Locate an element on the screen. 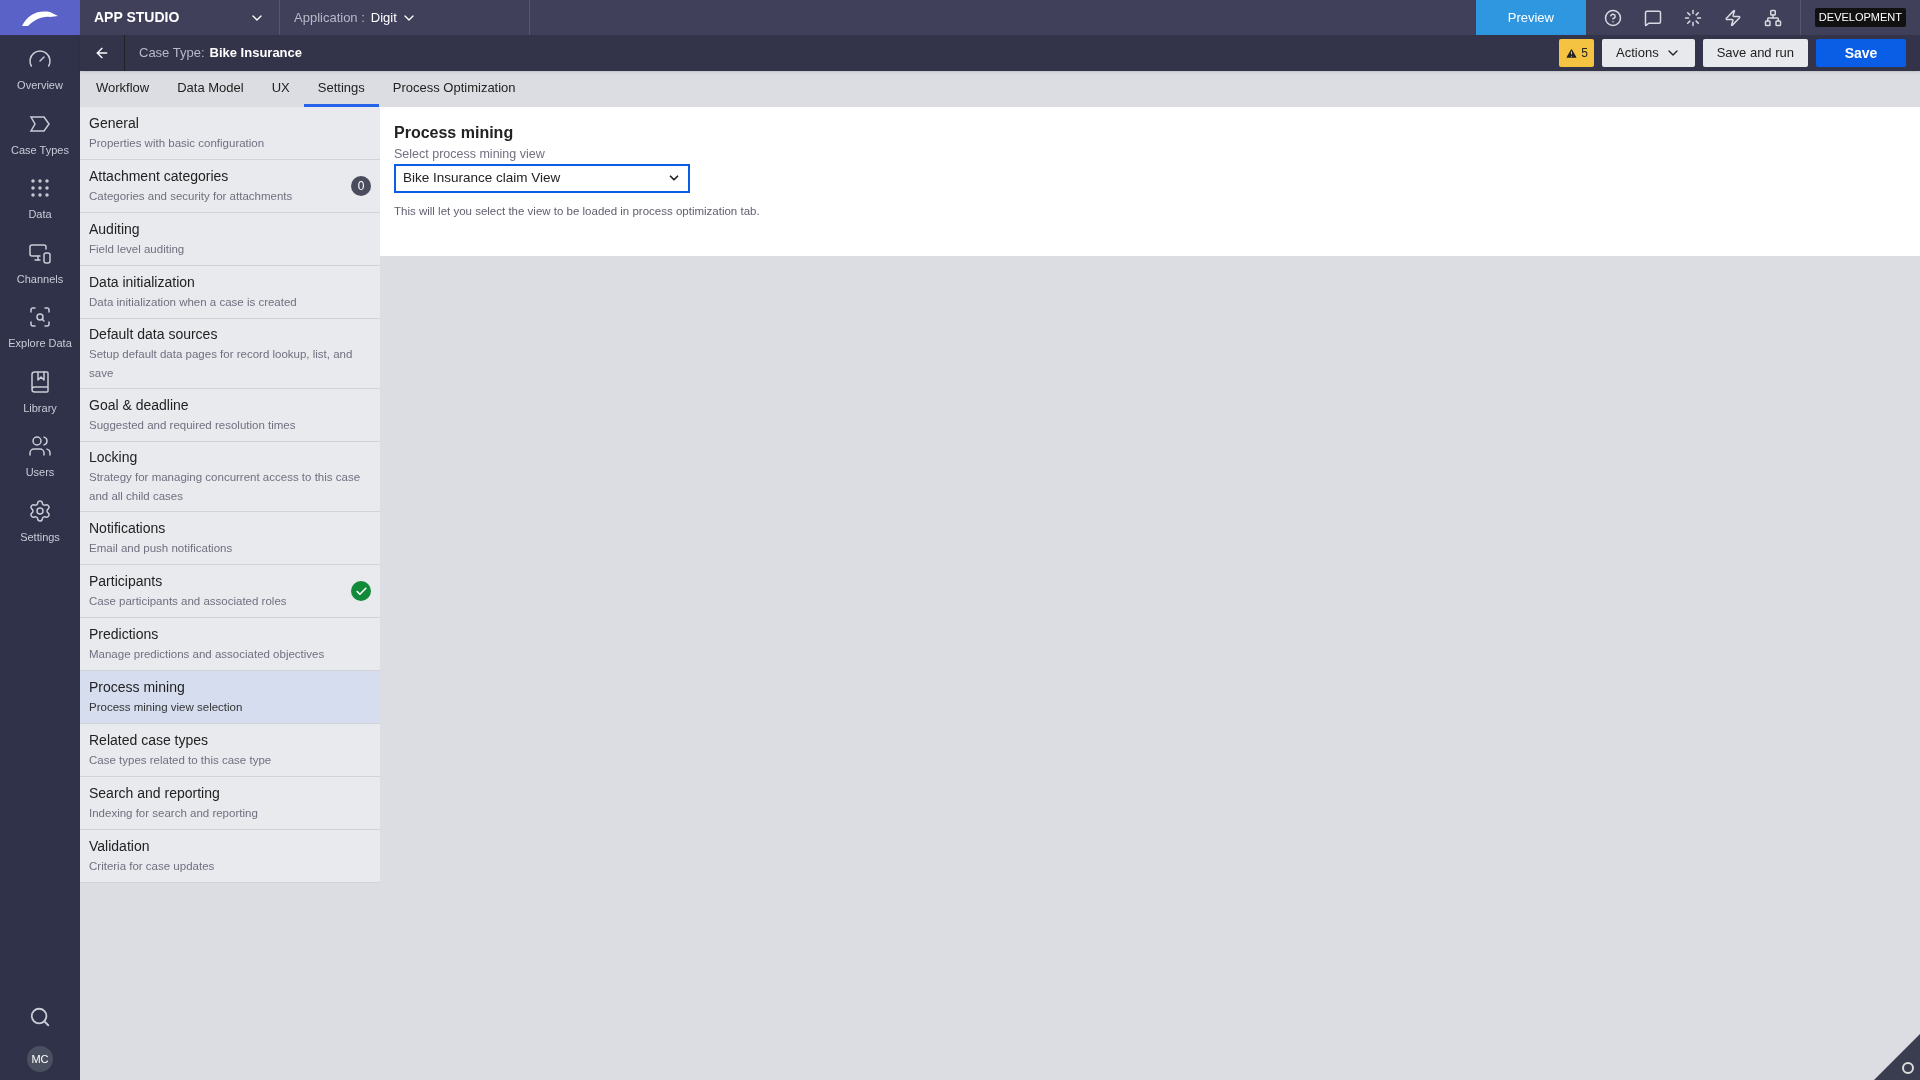 The height and width of the screenshot is (1080, 1920). settings-item: Validation Criteria for case updates is located at coordinates (230, 856).